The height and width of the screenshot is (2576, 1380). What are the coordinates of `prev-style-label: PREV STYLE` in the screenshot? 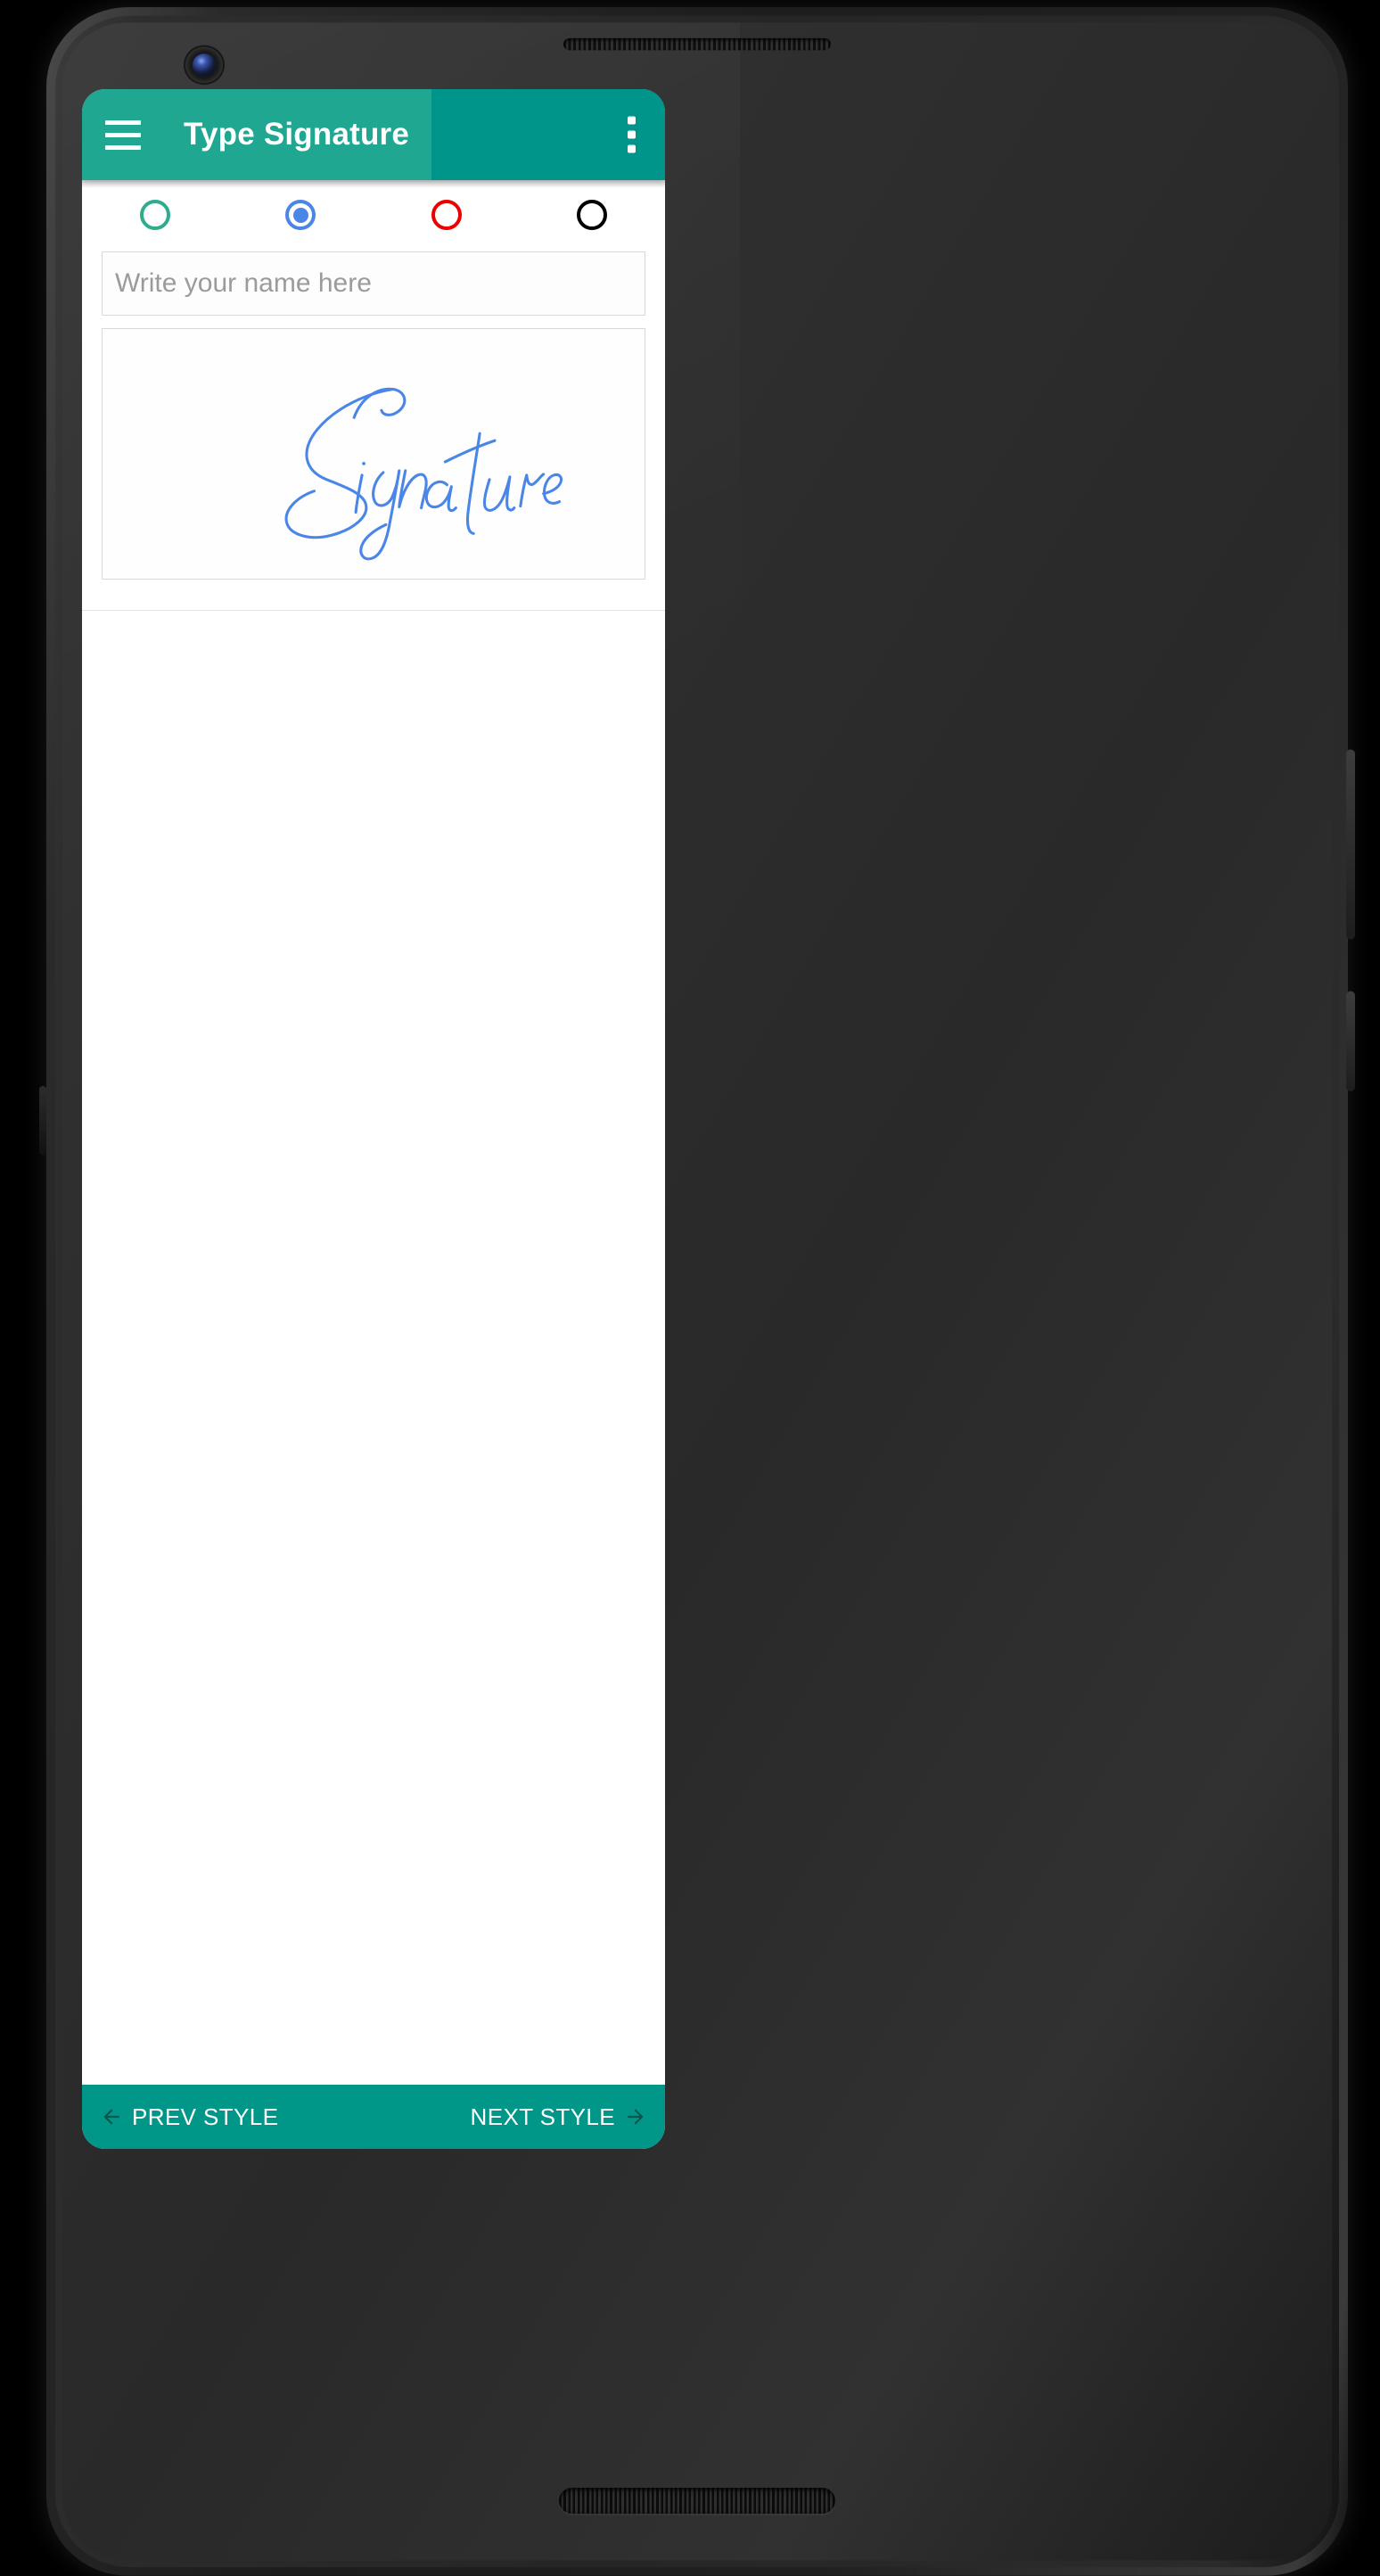 It's located at (205, 2116).